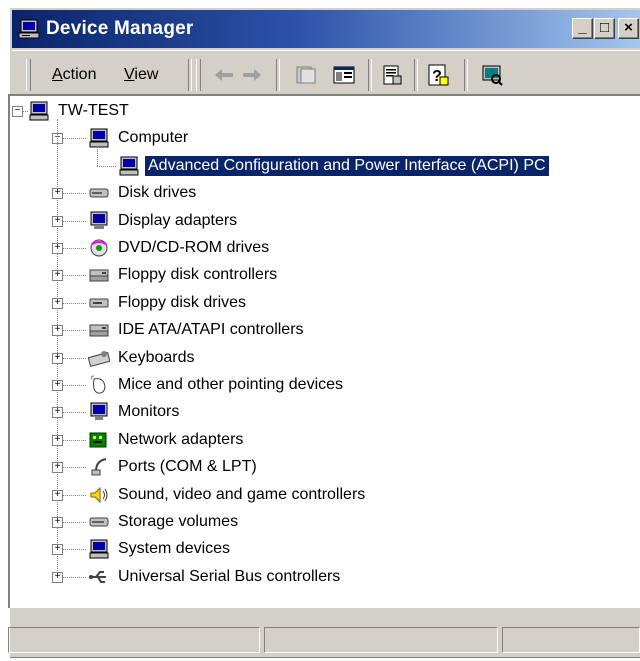 The width and height of the screenshot is (640, 661). What do you see at coordinates (217, 385) in the screenshot?
I see `tree-item-mice-and-other-pointing-devices: Mice and other pointing devices` at bounding box center [217, 385].